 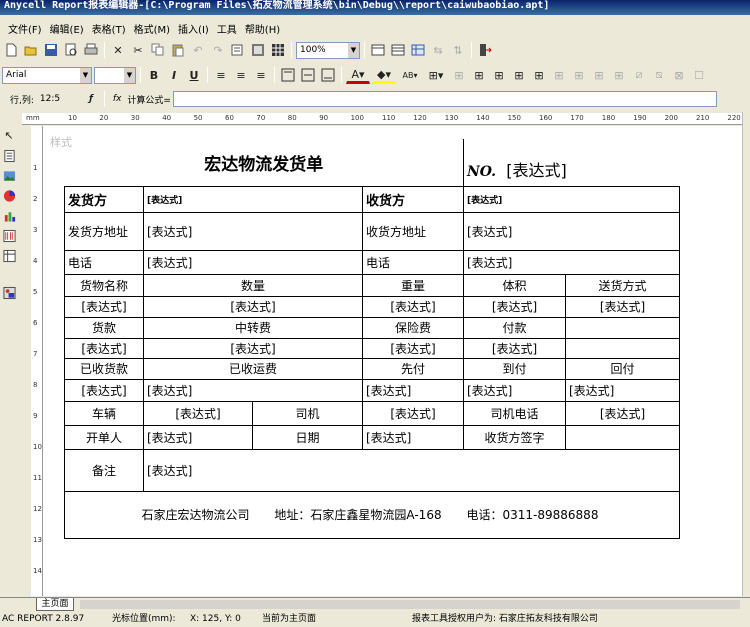 What do you see at coordinates (262, 28) in the screenshot?
I see `menu-help: 帮助(H)` at bounding box center [262, 28].